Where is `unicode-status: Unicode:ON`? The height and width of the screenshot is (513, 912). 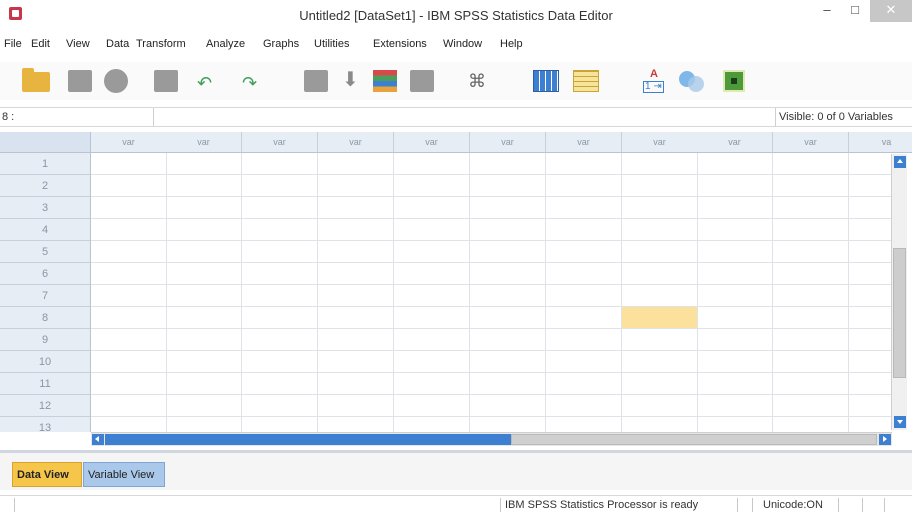
unicode-status: Unicode:ON is located at coordinates (793, 505).